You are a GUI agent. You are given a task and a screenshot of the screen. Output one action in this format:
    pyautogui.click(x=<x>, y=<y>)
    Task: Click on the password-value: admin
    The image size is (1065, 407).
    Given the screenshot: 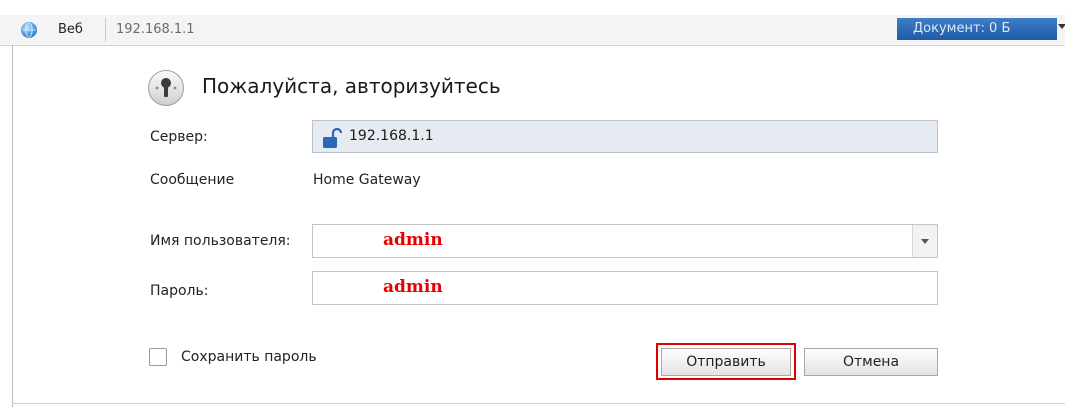 What is the action you would take?
    pyautogui.click(x=413, y=287)
    